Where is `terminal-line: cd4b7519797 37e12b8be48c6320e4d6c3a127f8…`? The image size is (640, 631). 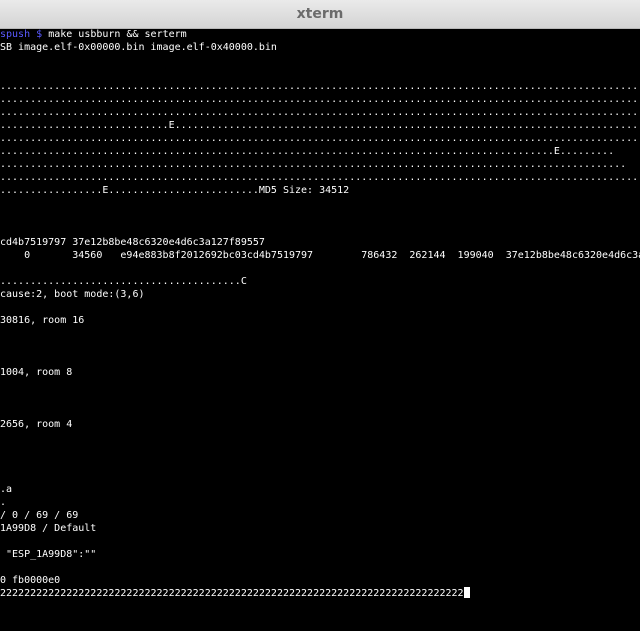 terminal-line: cd4b7519797 37e12b8be48c6320e4d6c3a127f8… is located at coordinates (132, 242).